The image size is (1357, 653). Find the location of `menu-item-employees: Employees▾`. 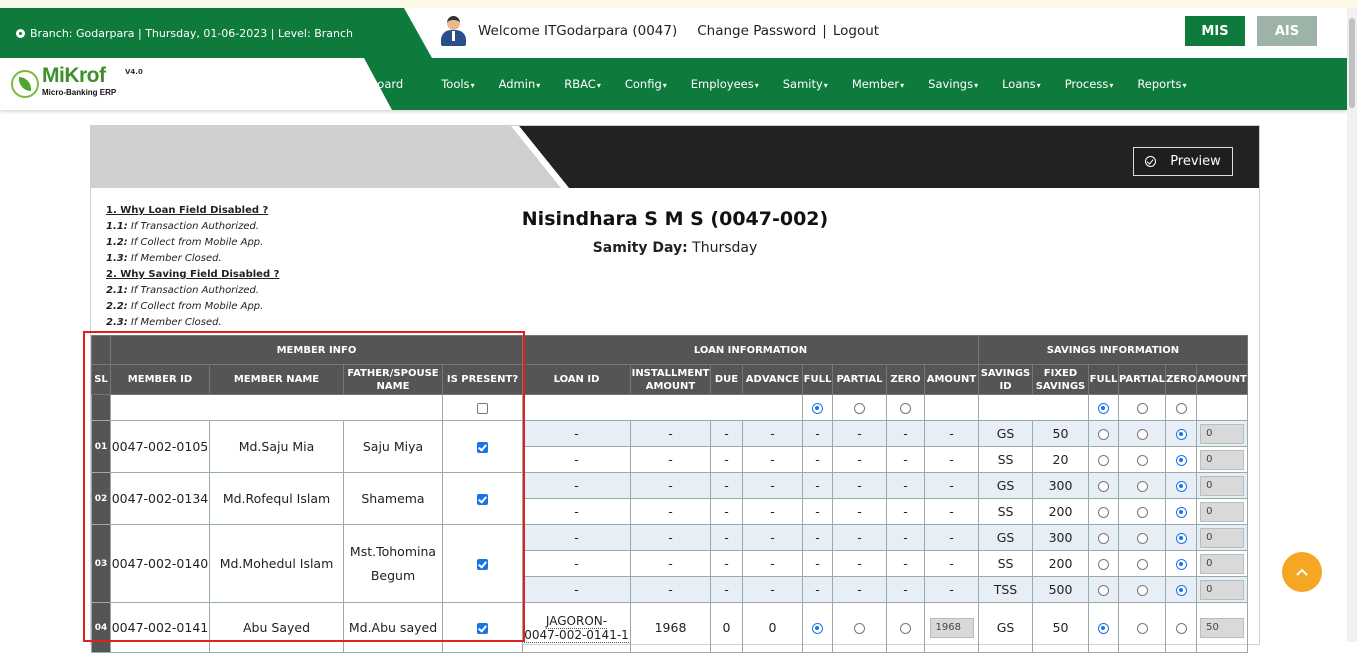

menu-item-employees: Employees▾ is located at coordinates (725, 84).